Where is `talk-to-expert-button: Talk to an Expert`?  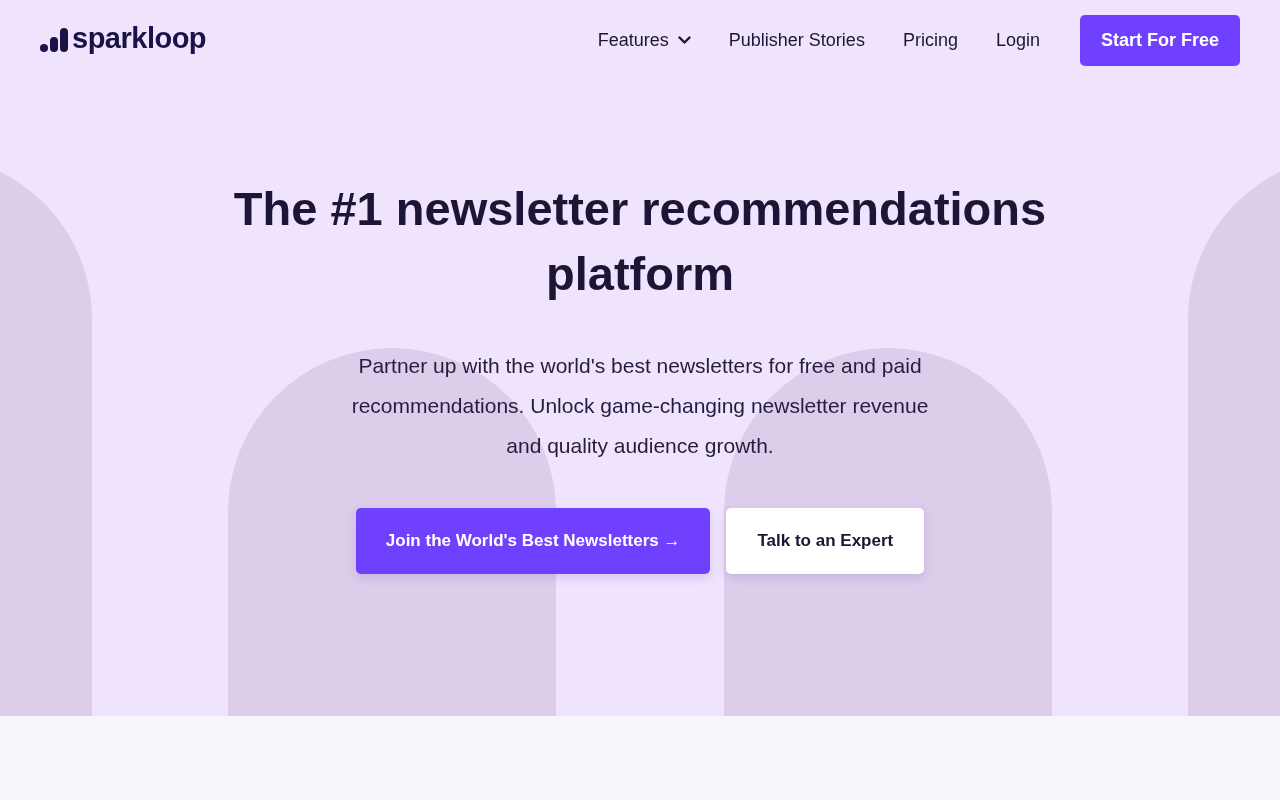
talk-to-expert-button: Talk to an Expert is located at coordinates (825, 541).